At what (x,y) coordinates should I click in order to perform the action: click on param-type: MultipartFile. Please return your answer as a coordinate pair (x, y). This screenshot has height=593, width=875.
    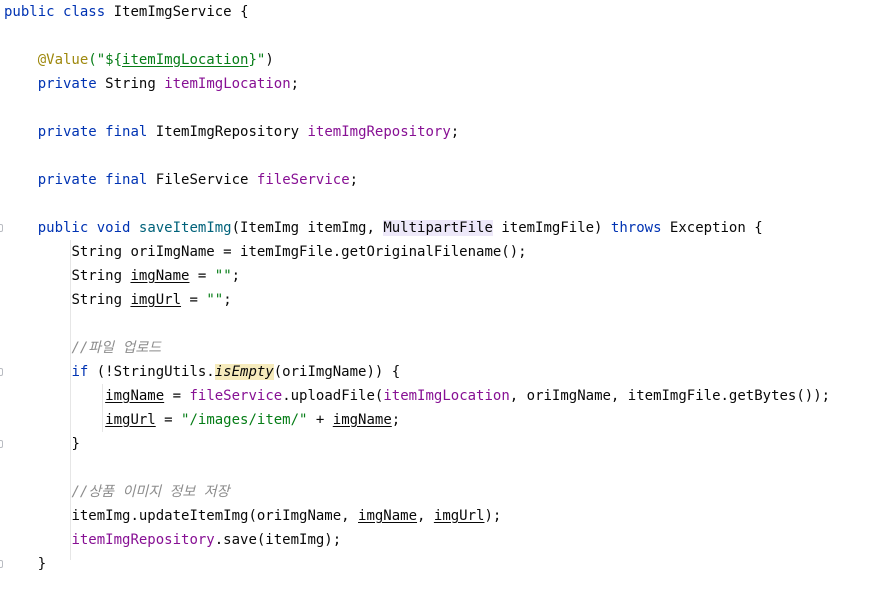
    Looking at the image, I should click on (438, 228).